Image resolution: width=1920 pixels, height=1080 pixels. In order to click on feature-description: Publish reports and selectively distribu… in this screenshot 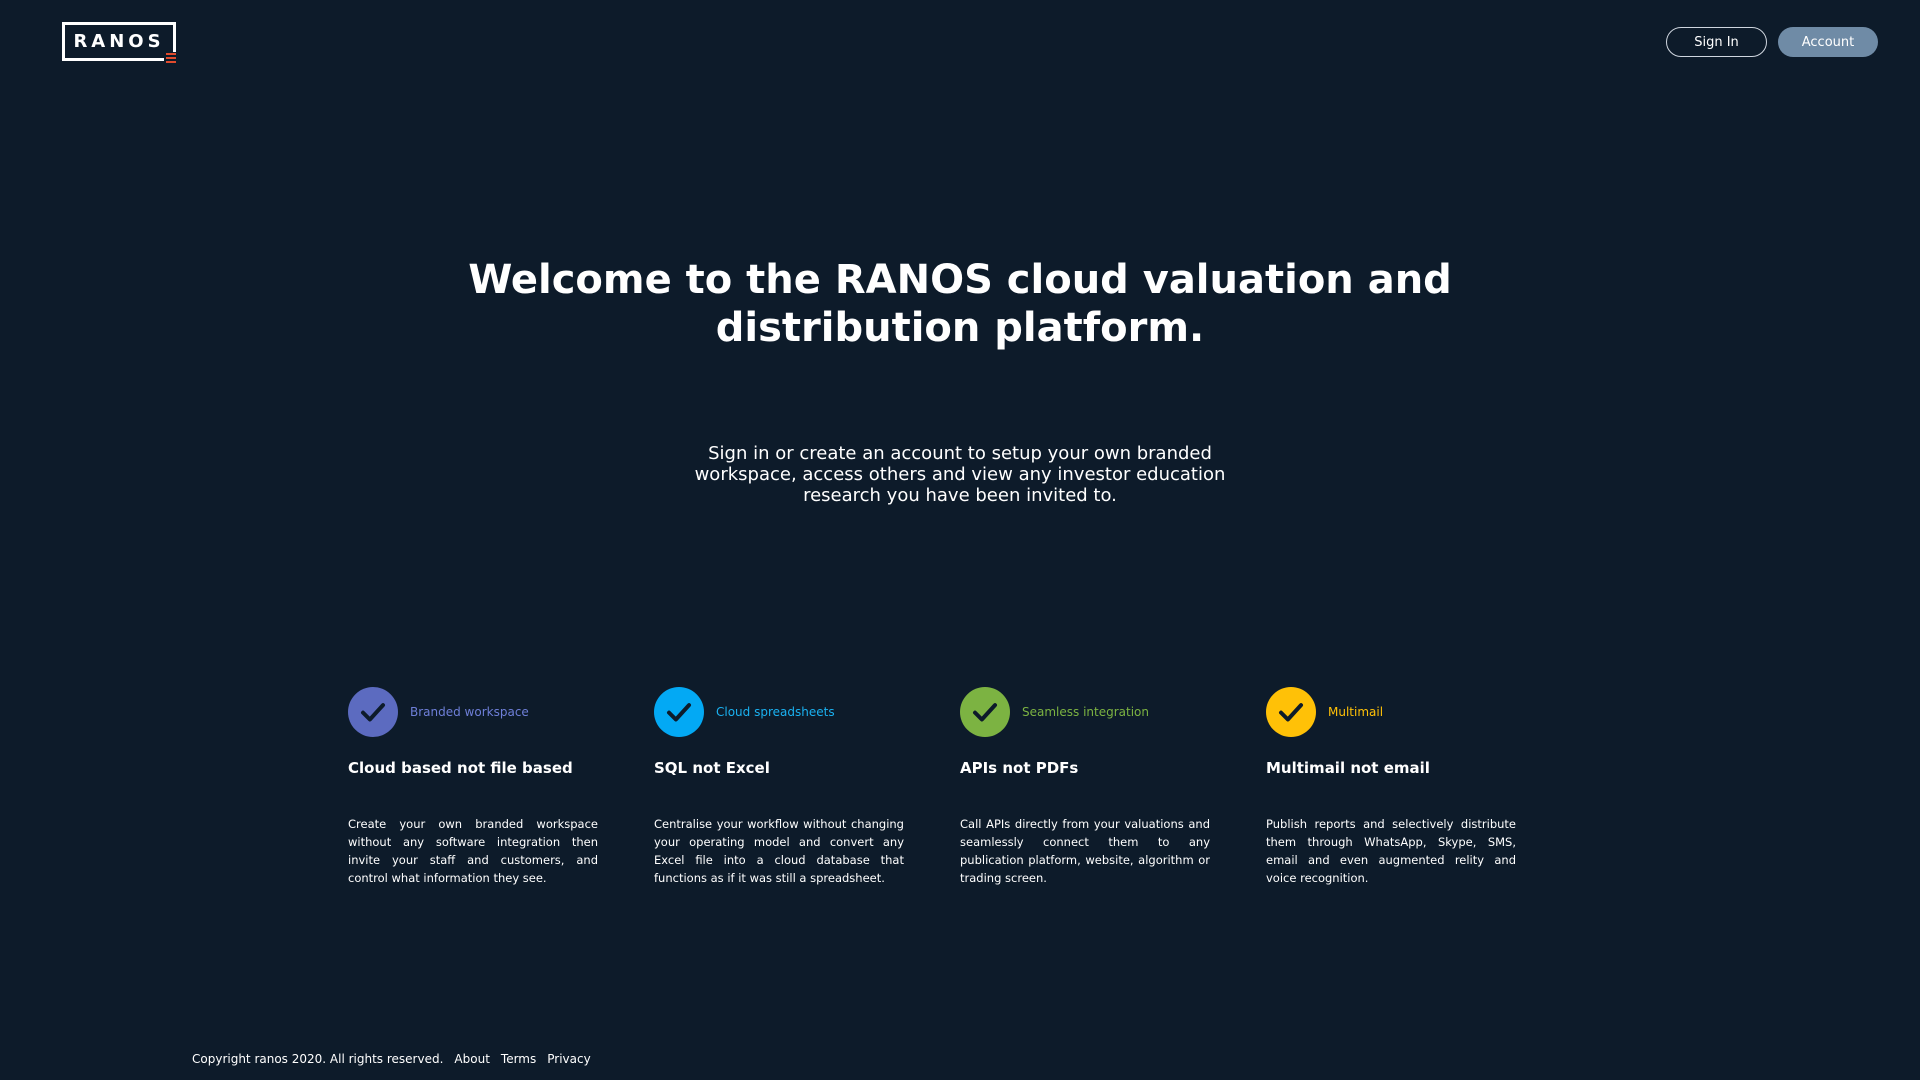, I will do `click(1391, 851)`.